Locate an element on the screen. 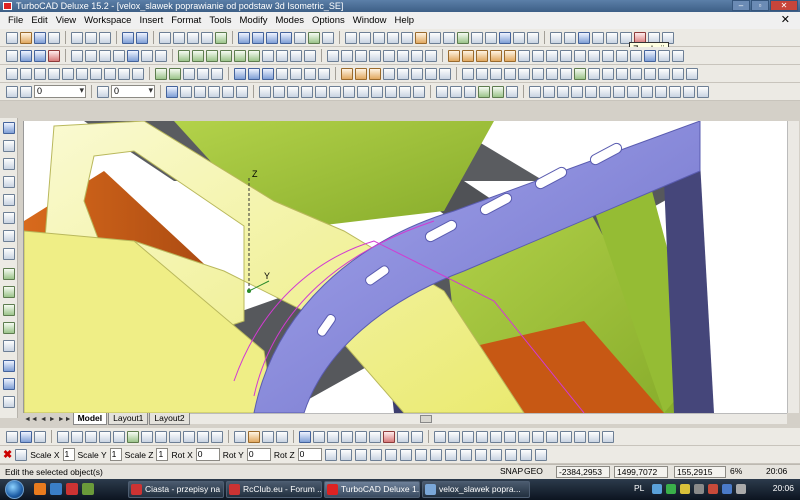  palette-arc-icon is located at coordinates (9, 164).